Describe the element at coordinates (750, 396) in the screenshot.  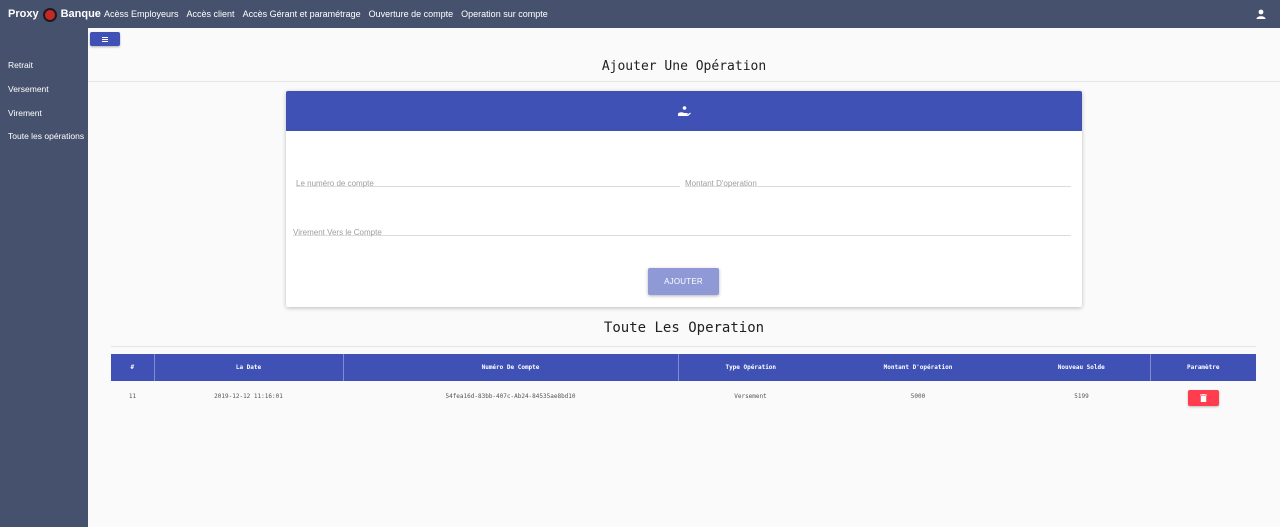
I see `cell-type: Versement` at that location.